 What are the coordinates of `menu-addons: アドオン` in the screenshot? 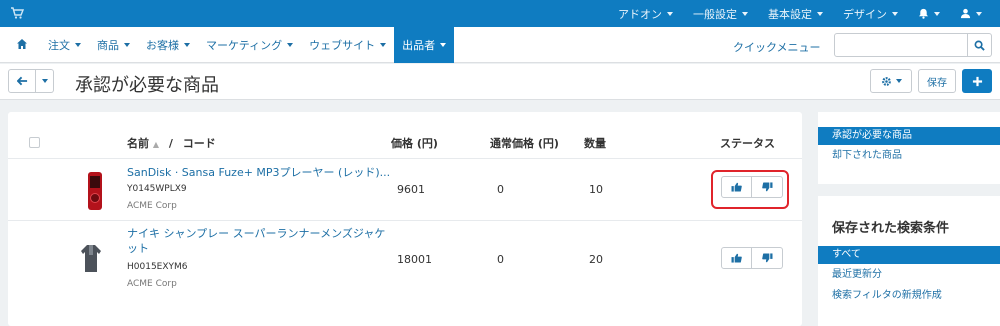 It's located at (645, 13).